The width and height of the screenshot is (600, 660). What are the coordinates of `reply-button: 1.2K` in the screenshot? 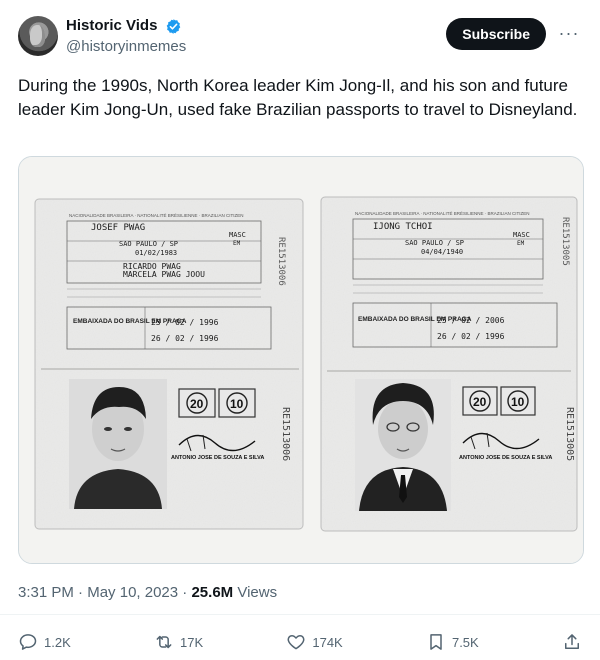 It's located at (44, 642).